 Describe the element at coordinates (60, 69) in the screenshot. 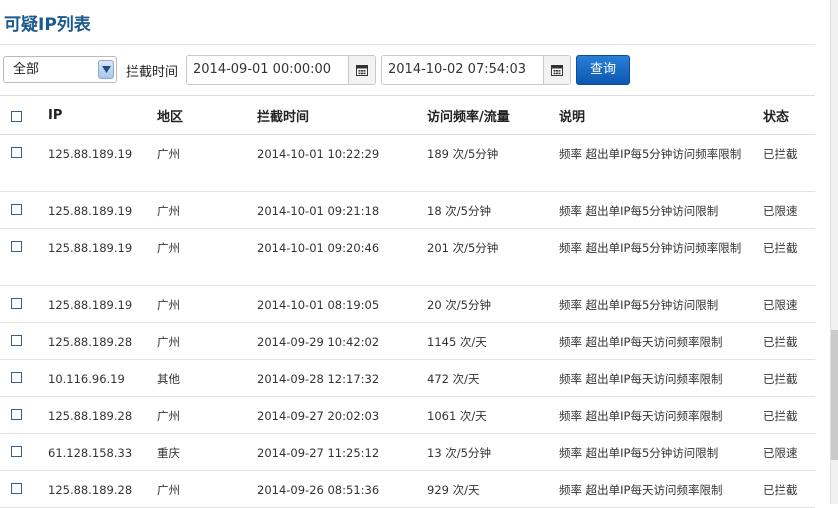

I see `type-select: 全部` at that location.